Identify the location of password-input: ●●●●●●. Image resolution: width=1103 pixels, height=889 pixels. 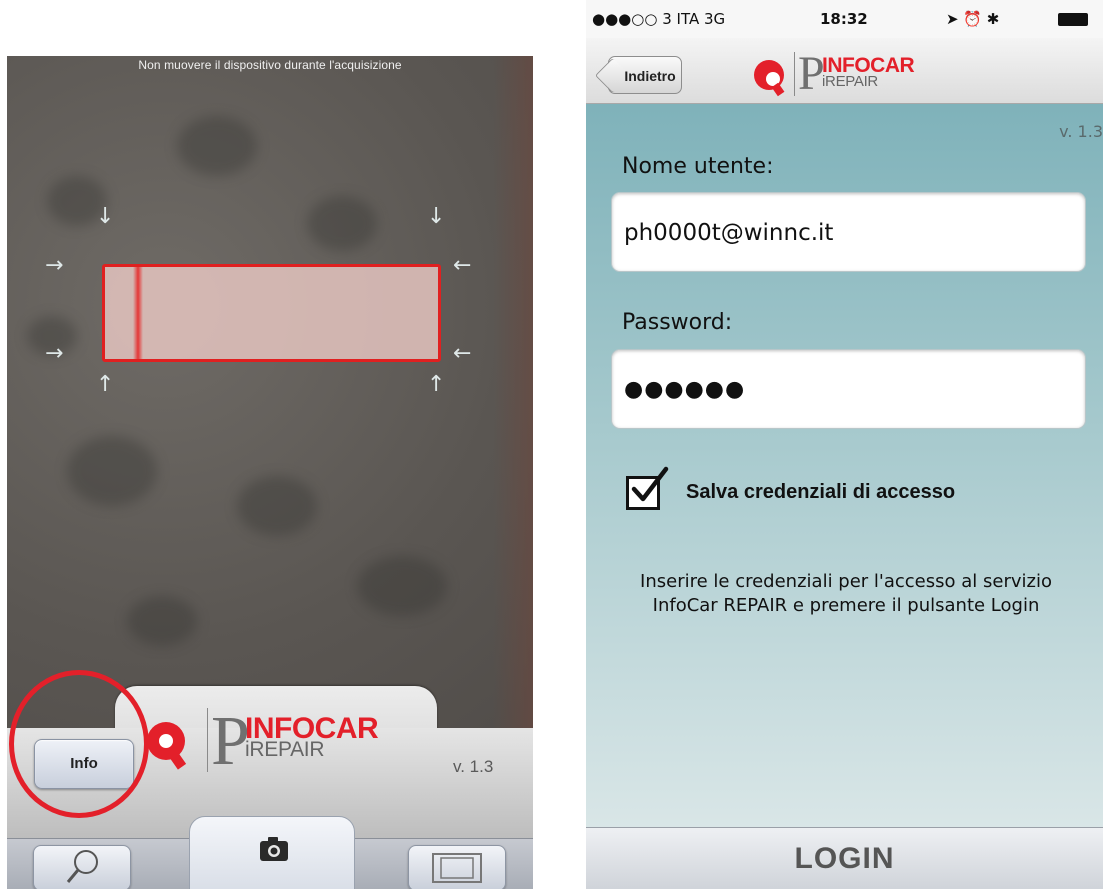
(848, 389).